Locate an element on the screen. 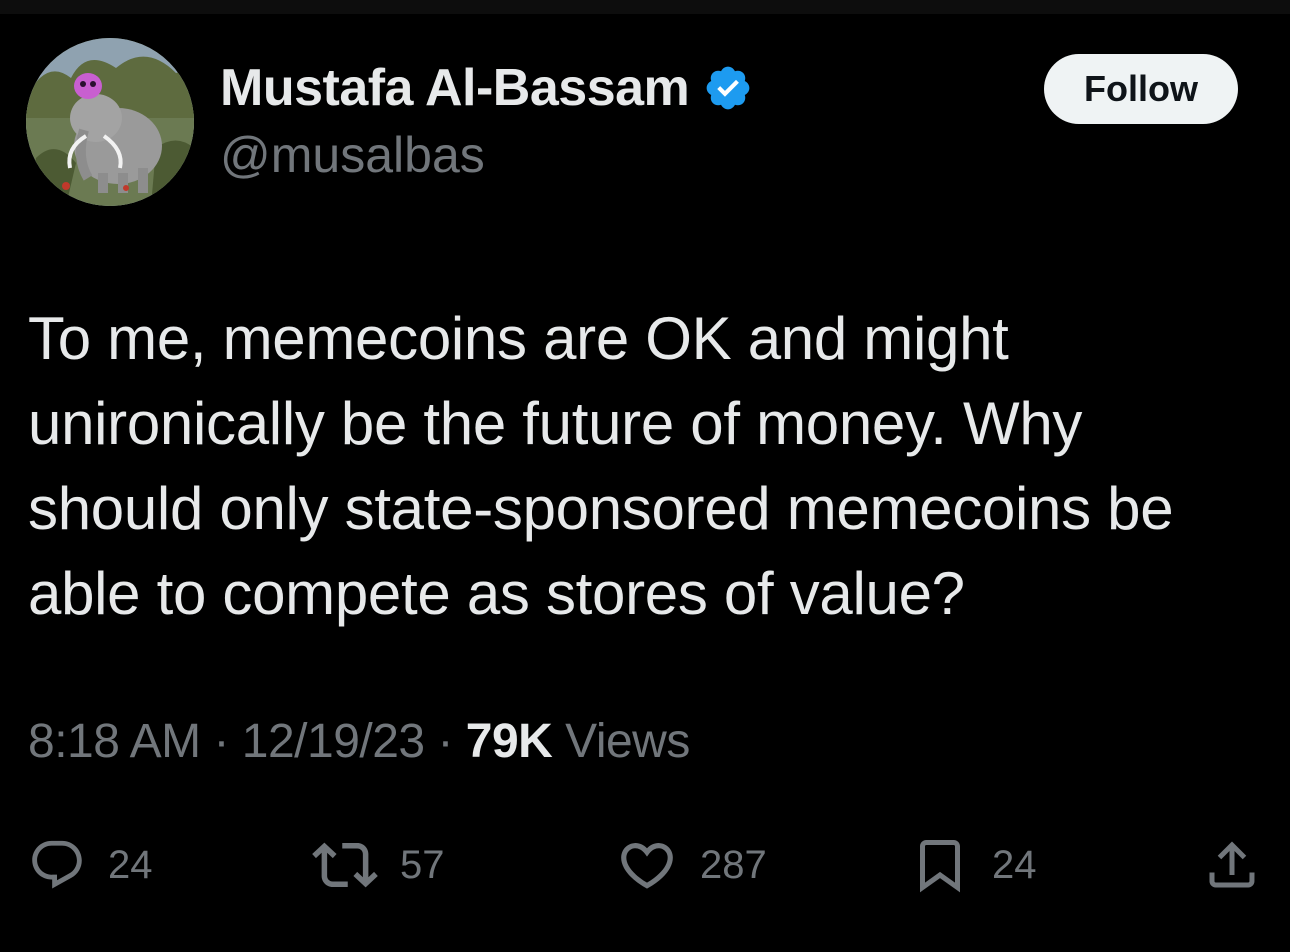  author-name-row: Mustafa Al-Bassam is located at coordinates (486, 88).